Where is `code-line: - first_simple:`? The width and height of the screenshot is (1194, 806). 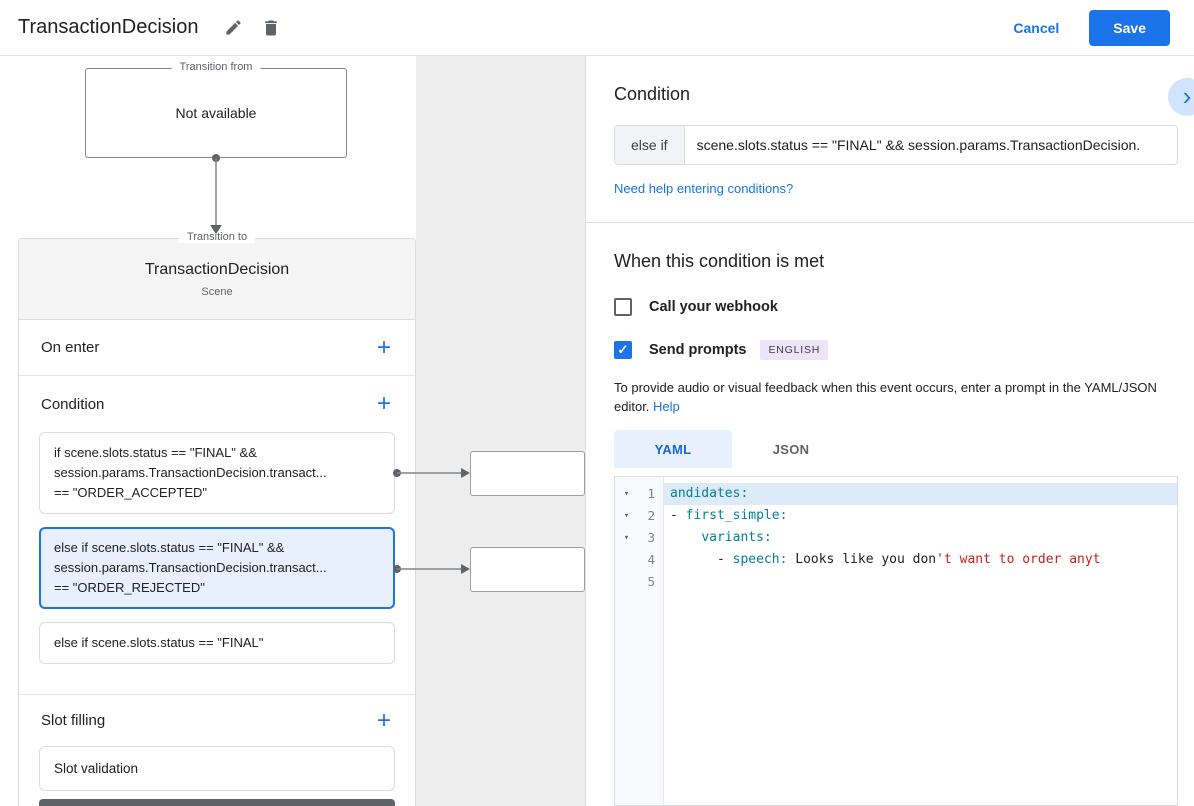 code-line: - first_simple: is located at coordinates (729, 515).